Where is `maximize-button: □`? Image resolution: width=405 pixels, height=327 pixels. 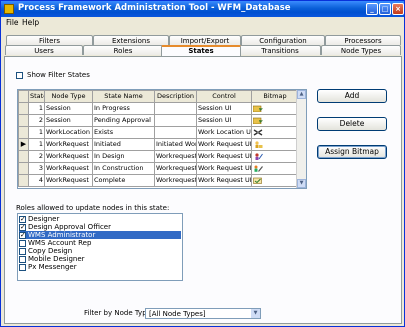
maximize-button: □ is located at coordinates (385, 9).